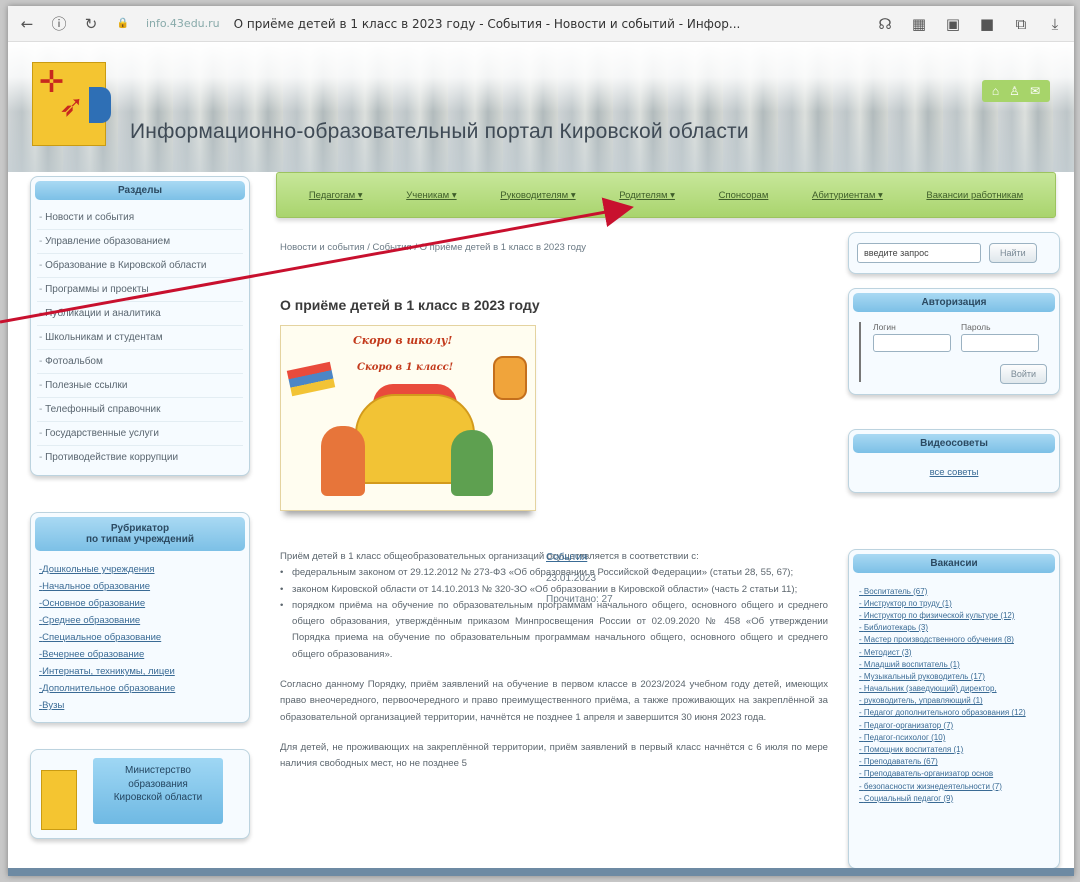  What do you see at coordinates (541, 872) in the screenshot?
I see `taskbar-strip` at bounding box center [541, 872].